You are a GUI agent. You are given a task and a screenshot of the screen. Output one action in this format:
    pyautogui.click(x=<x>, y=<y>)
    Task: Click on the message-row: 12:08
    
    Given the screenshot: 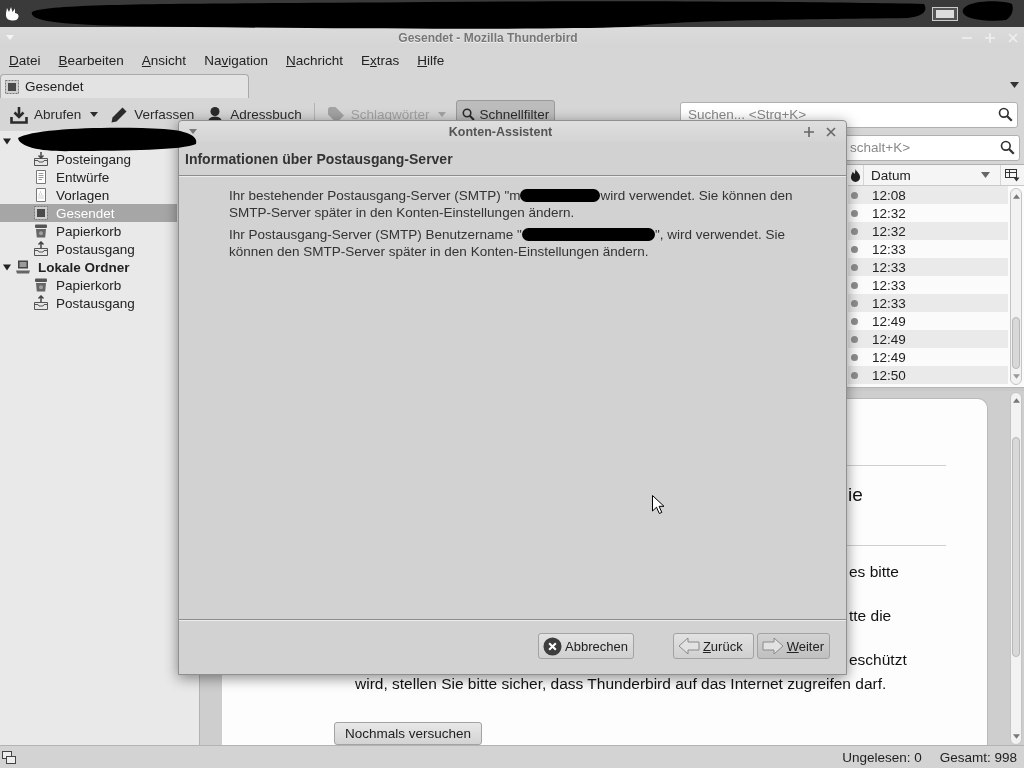 What is the action you would take?
    pyautogui.click(x=928, y=195)
    